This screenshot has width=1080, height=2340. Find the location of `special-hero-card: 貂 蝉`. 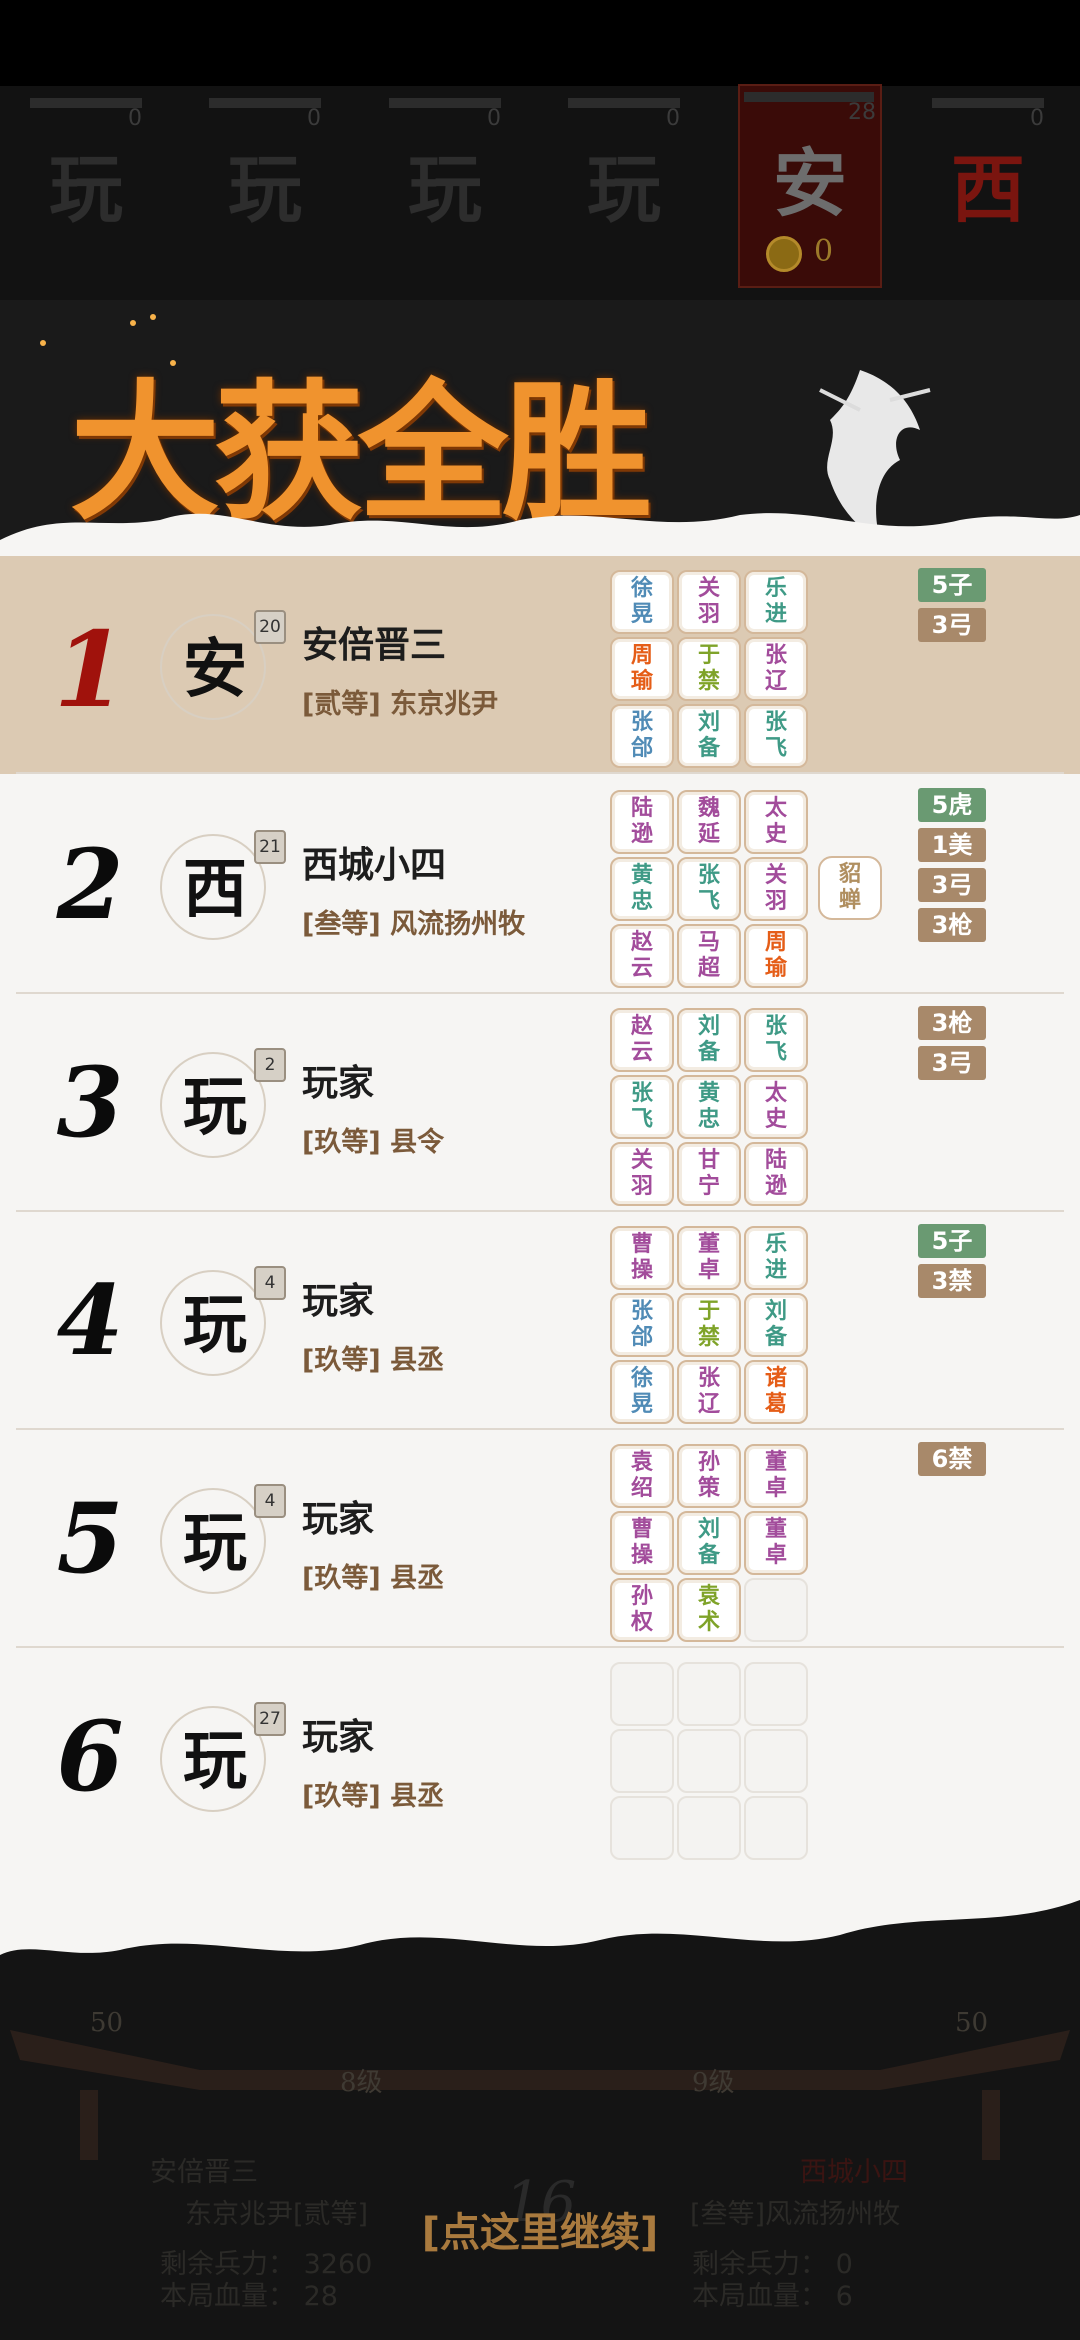

special-hero-card: 貂 蝉 is located at coordinates (850, 888).